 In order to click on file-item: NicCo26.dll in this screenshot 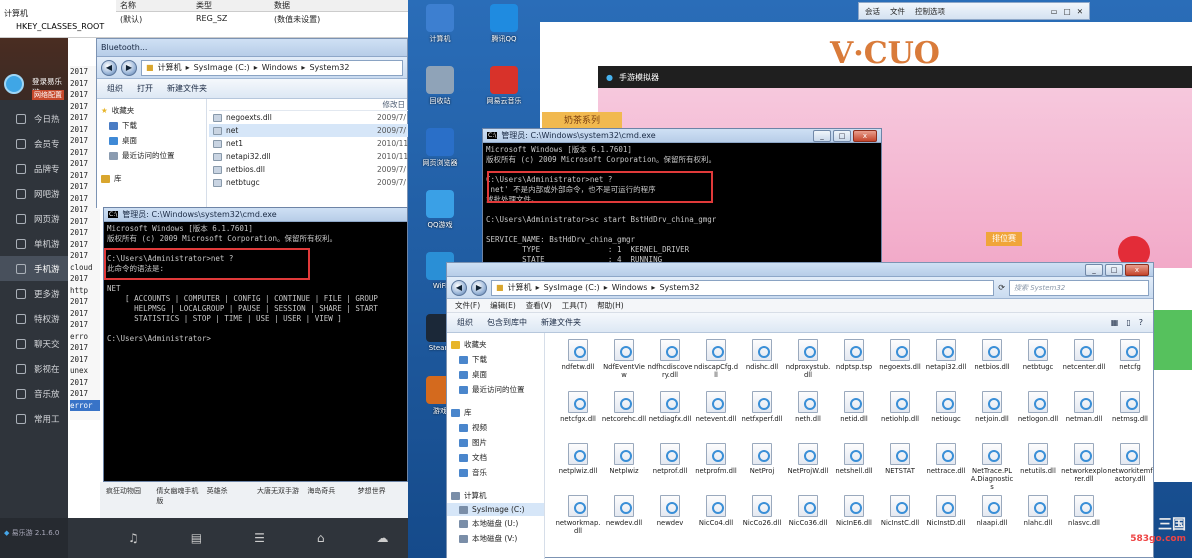, I will do `click(762, 521)`.